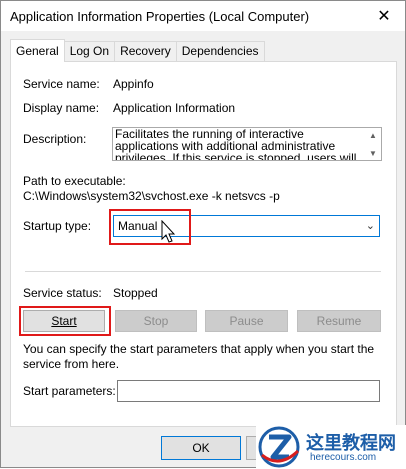 This screenshot has width=406, height=469. I want to click on tab-general: General, so click(37, 50).